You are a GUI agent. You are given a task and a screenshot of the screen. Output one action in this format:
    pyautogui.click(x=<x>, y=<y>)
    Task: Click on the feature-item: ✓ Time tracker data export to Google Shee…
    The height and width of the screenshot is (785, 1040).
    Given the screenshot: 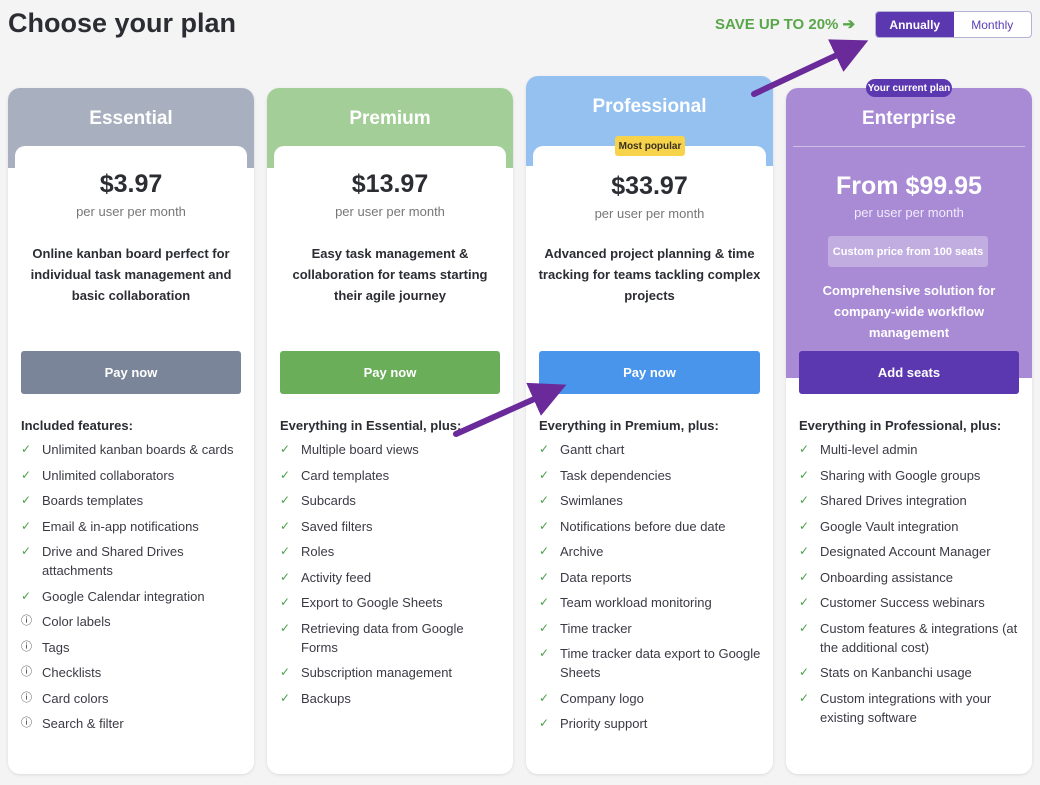 What is the action you would take?
    pyautogui.click(x=651, y=663)
    